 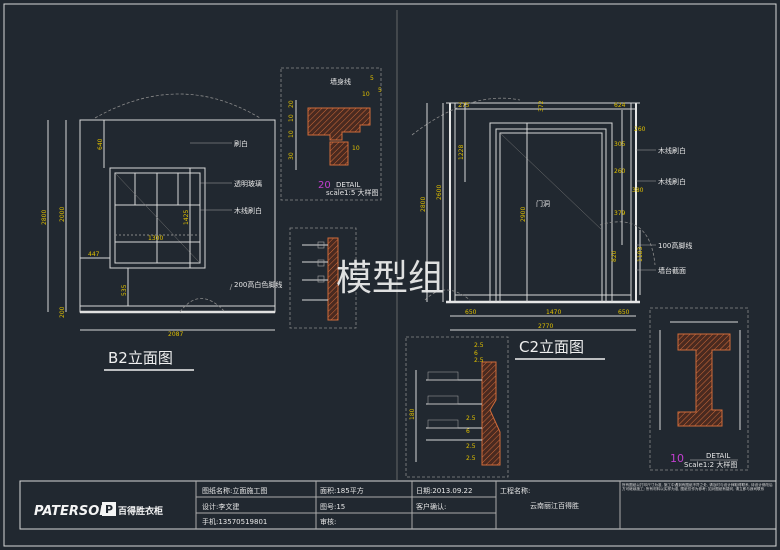 I want to click on b2-dim-left: 447, so click(x=94, y=254).